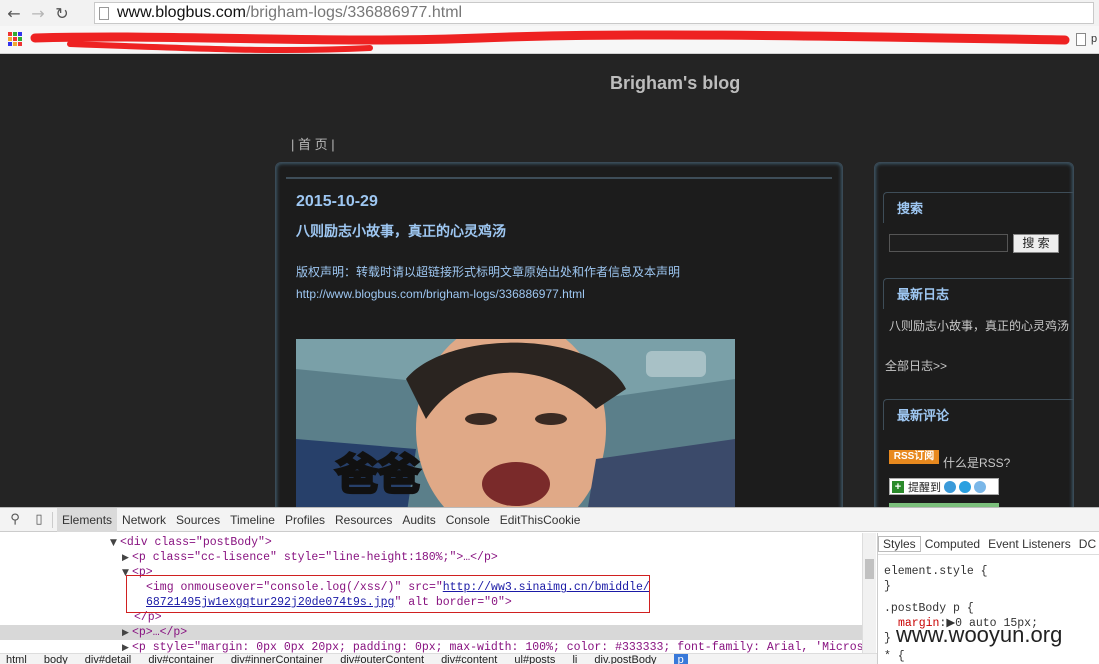  What do you see at coordinates (52, 519) in the screenshot?
I see `toolbar-divider` at bounding box center [52, 519].